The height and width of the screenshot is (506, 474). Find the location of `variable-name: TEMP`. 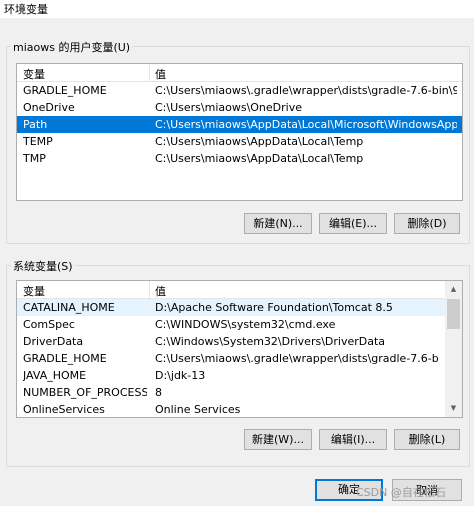

variable-name: TEMP is located at coordinates (38, 141).